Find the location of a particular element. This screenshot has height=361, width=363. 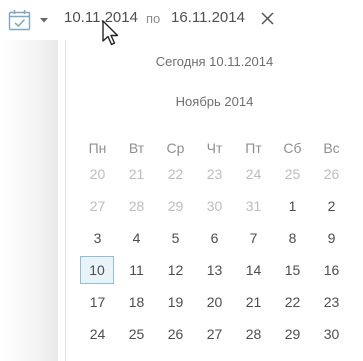

calendar-day: 18 is located at coordinates (136, 302).